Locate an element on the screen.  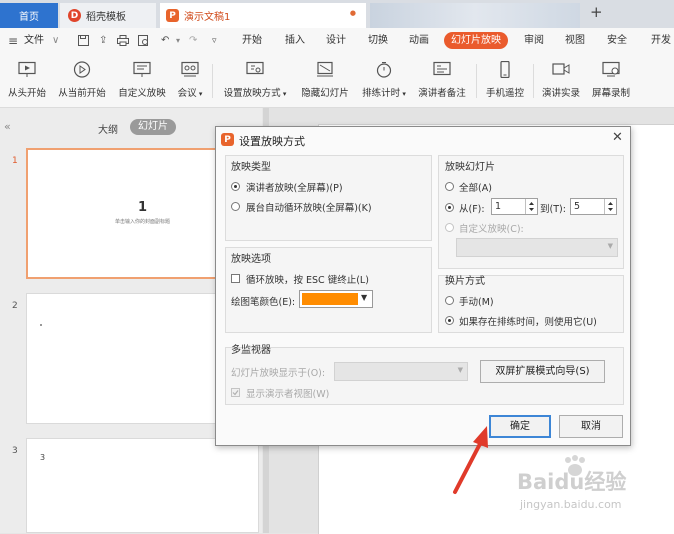
tab-template: D 稻壳模板 is located at coordinates (108, 15).